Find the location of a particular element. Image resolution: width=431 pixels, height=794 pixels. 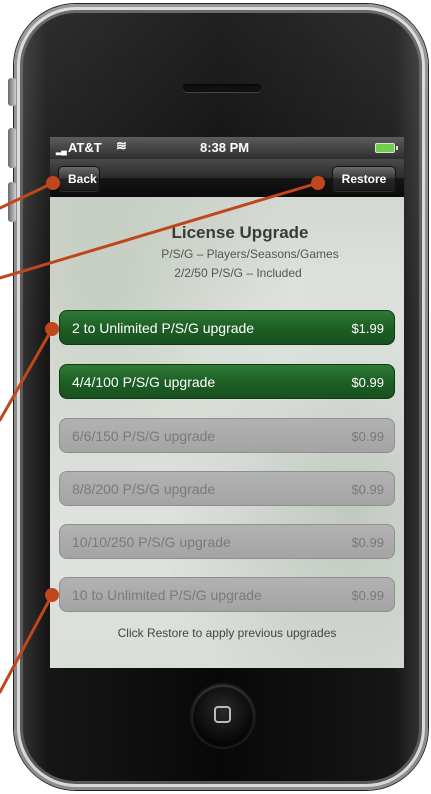

carrier-label: AT&T is located at coordinates (85, 147).